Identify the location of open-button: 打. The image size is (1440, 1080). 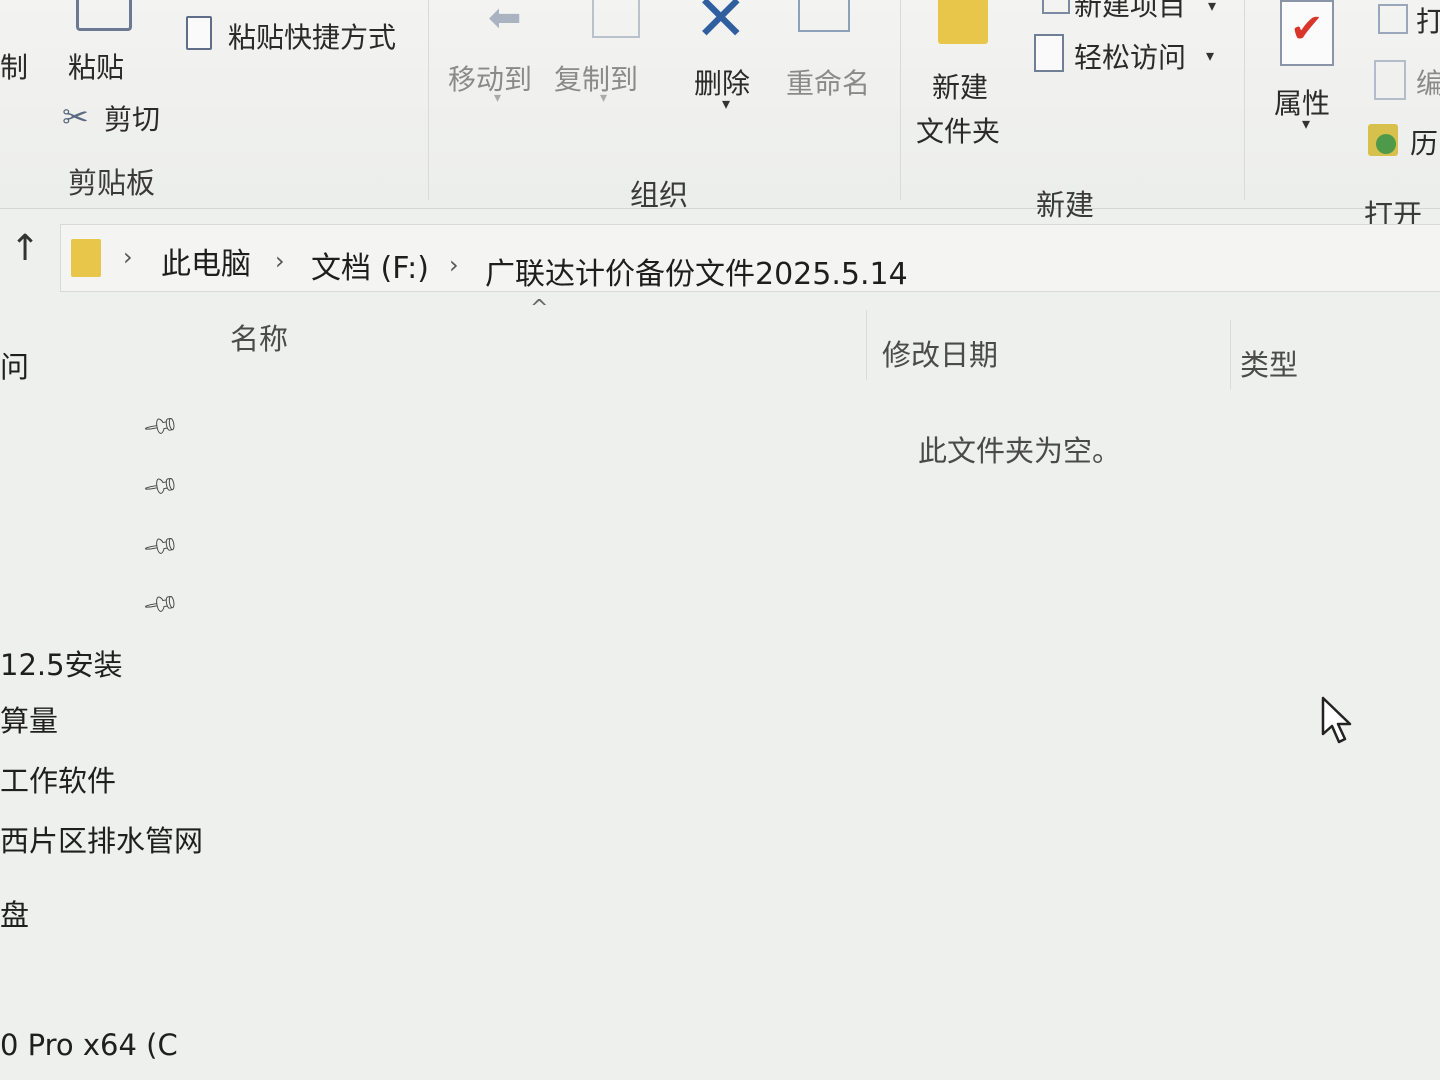
(1428, 20).